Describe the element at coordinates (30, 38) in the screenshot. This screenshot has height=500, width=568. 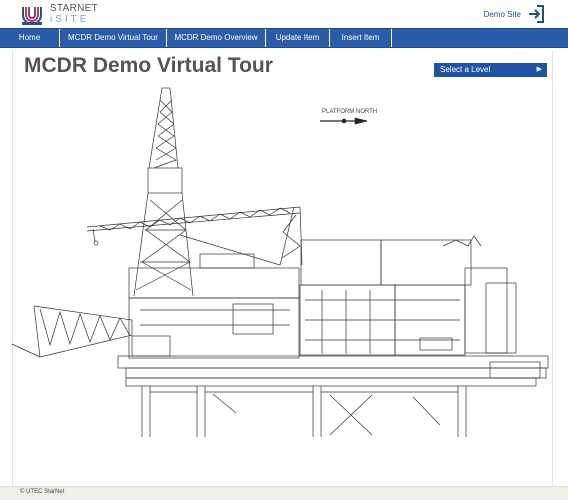
I see `nav-home: Home` at that location.